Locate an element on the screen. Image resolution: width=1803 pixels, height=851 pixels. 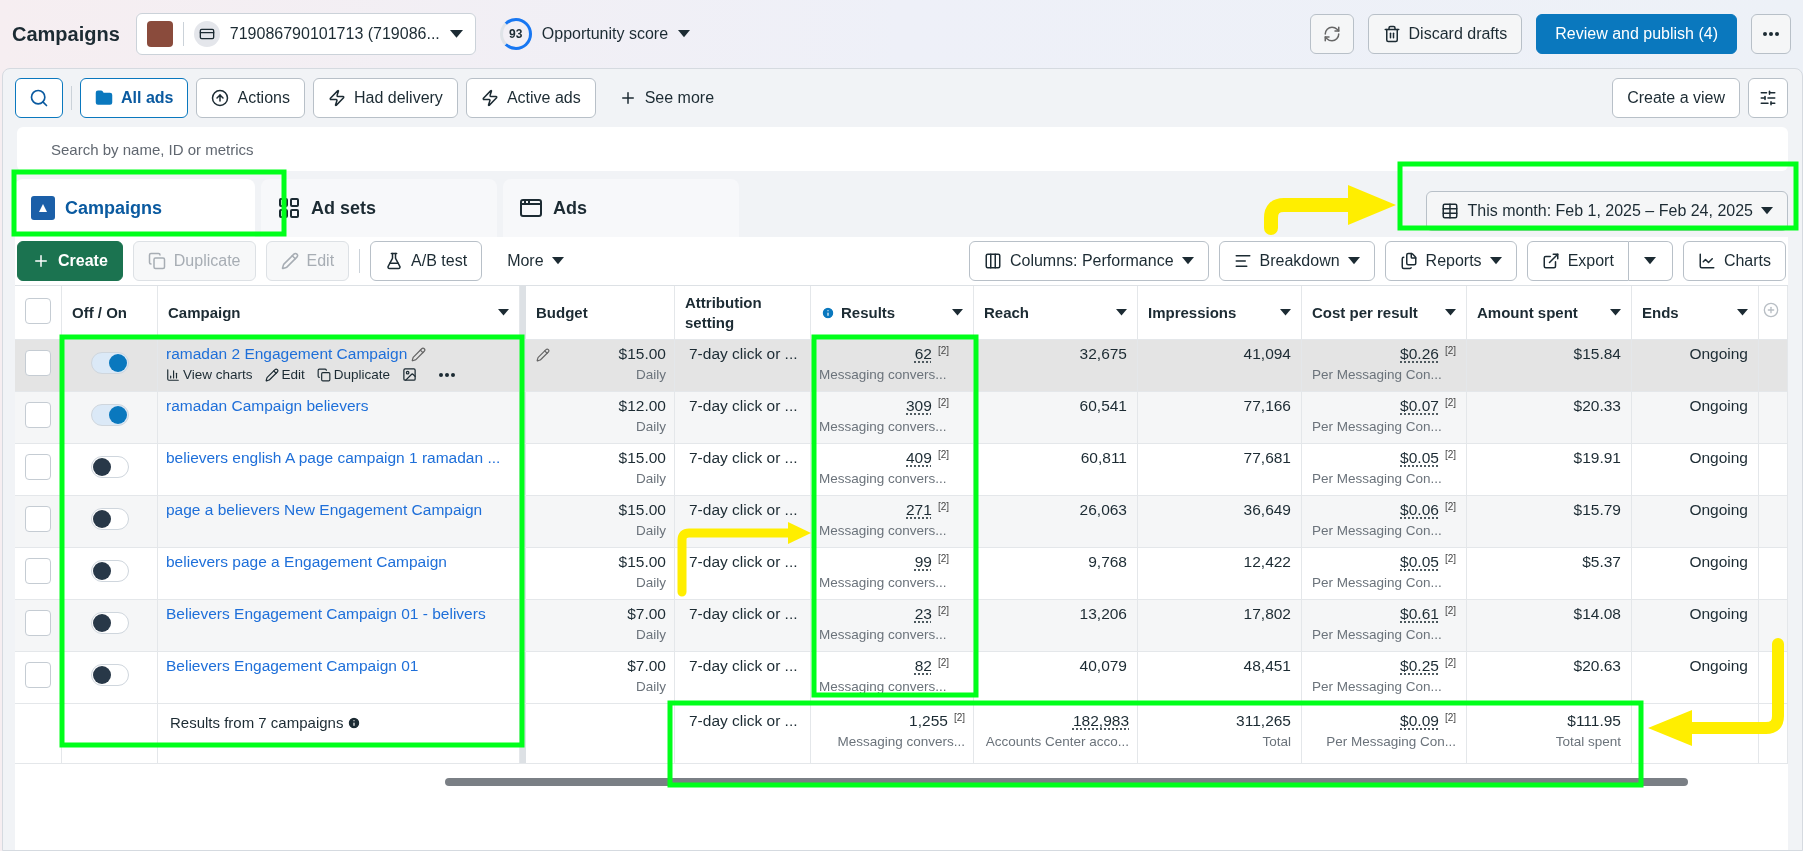
window-icon is located at coordinates (531, 208).